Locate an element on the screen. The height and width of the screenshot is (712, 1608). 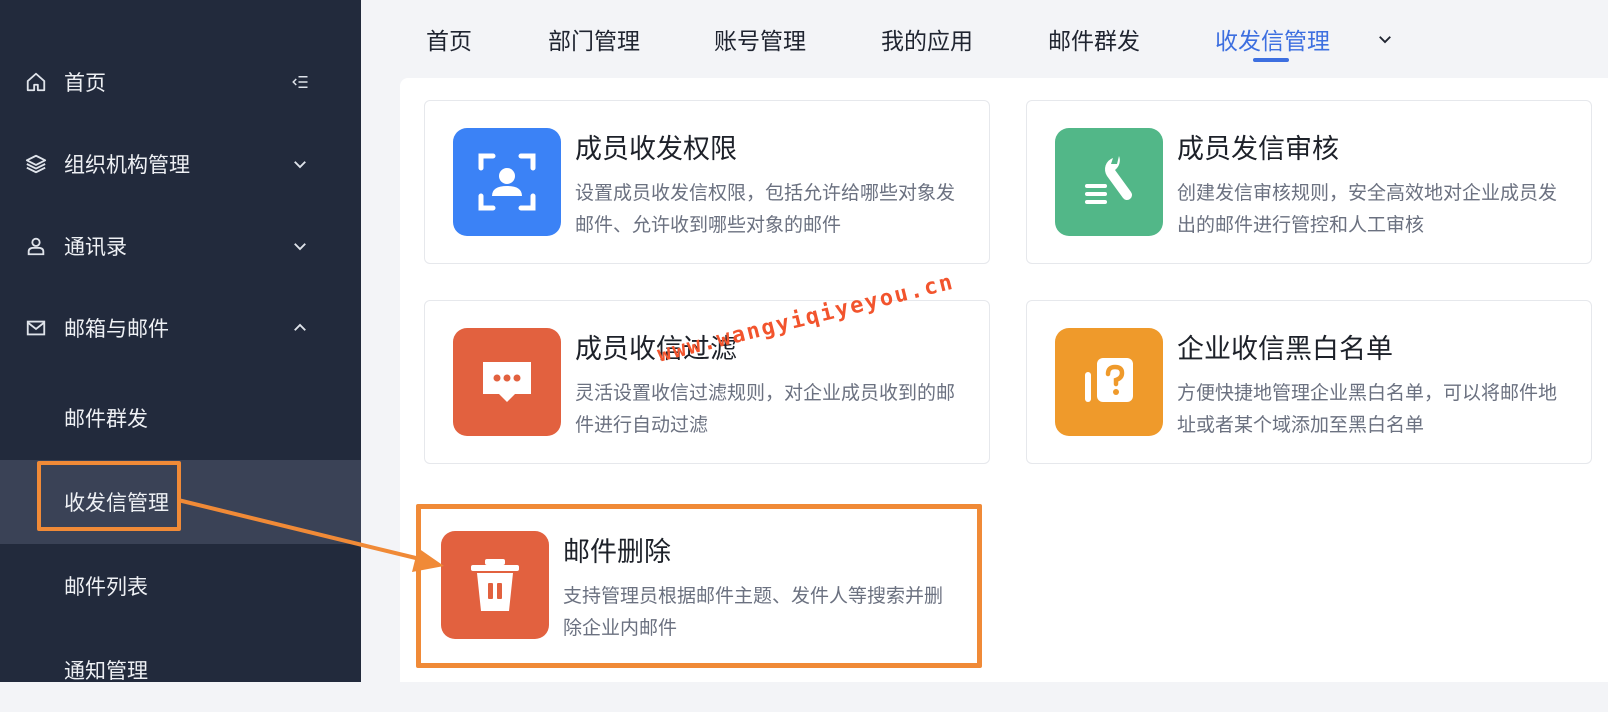
user-icon is located at coordinates (36, 246).